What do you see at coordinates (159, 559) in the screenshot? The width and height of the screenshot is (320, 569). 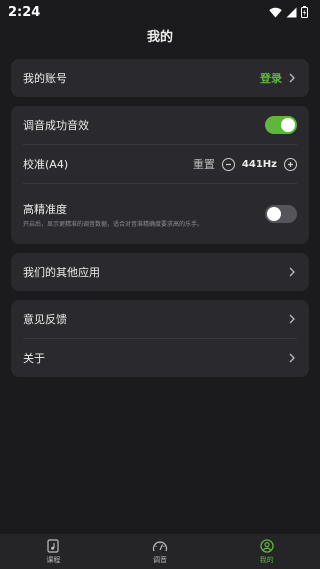 I see `nav-label: 调音` at bounding box center [159, 559].